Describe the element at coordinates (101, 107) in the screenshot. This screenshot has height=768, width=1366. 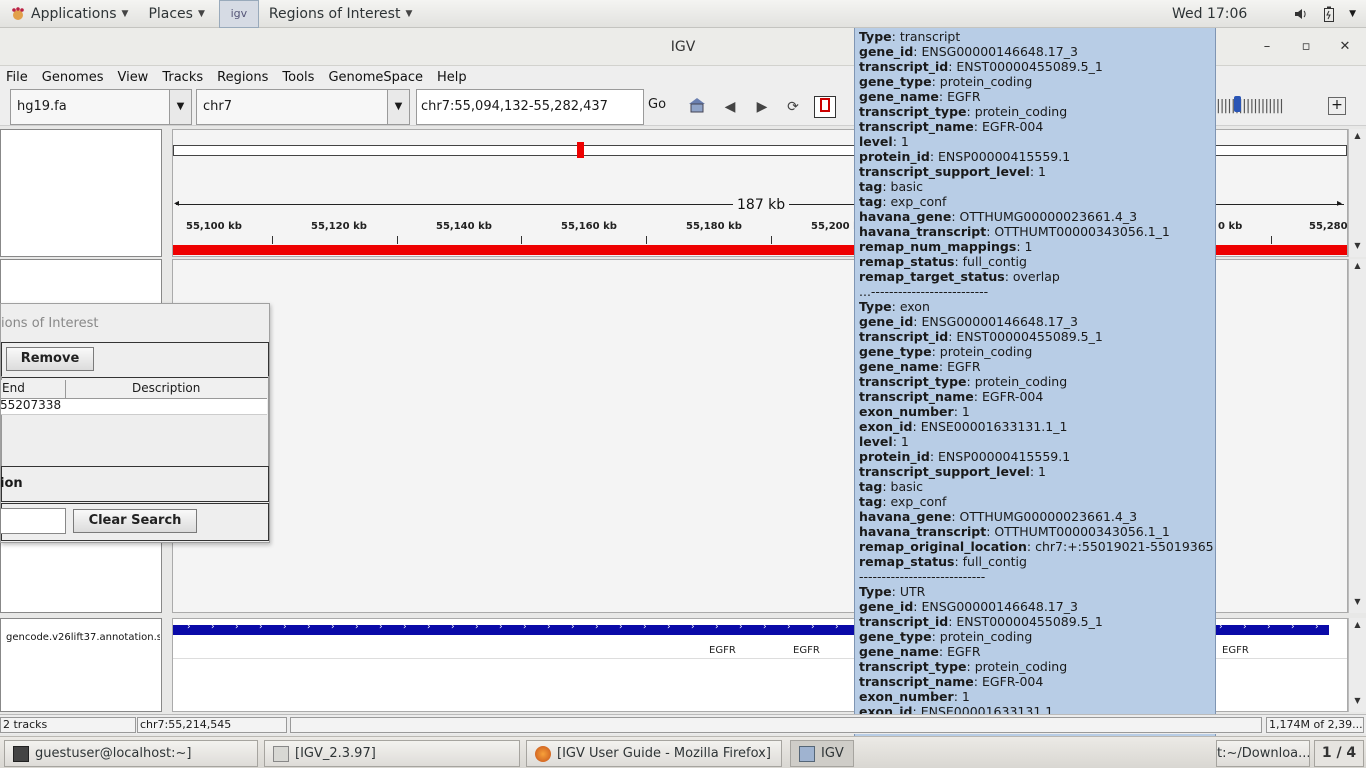
I see `genome-dropdown: hg19.fa ▼` at that location.